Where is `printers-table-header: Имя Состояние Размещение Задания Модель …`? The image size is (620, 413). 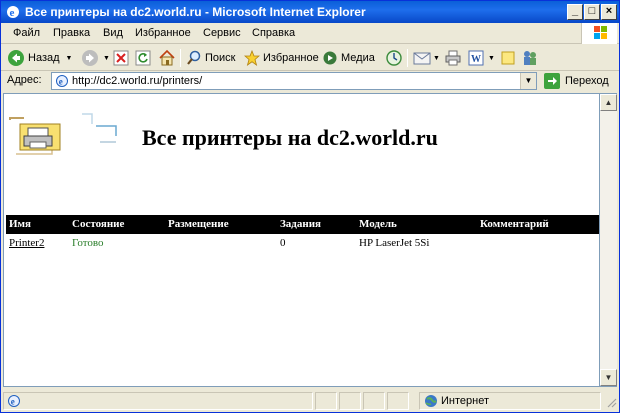
printers-table-header: Имя Состояние Размещение Задания Модель … is located at coordinates (302, 224).